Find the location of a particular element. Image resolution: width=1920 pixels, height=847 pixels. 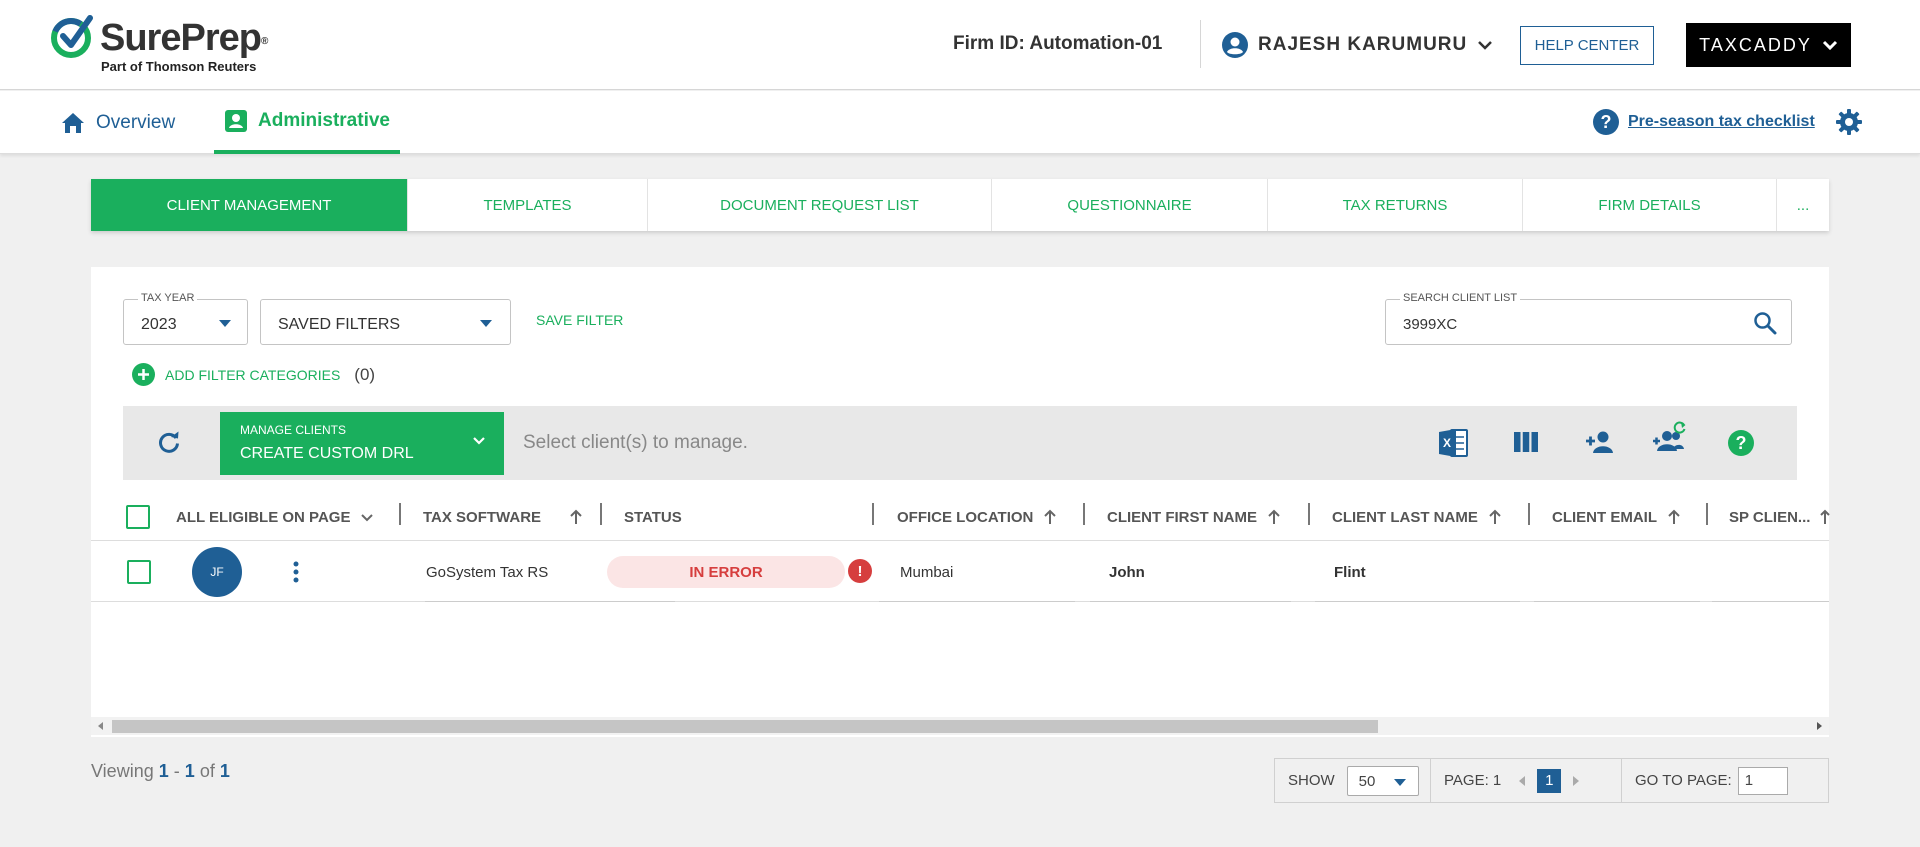

select-all-checkbox is located at coordinates (138, 517).